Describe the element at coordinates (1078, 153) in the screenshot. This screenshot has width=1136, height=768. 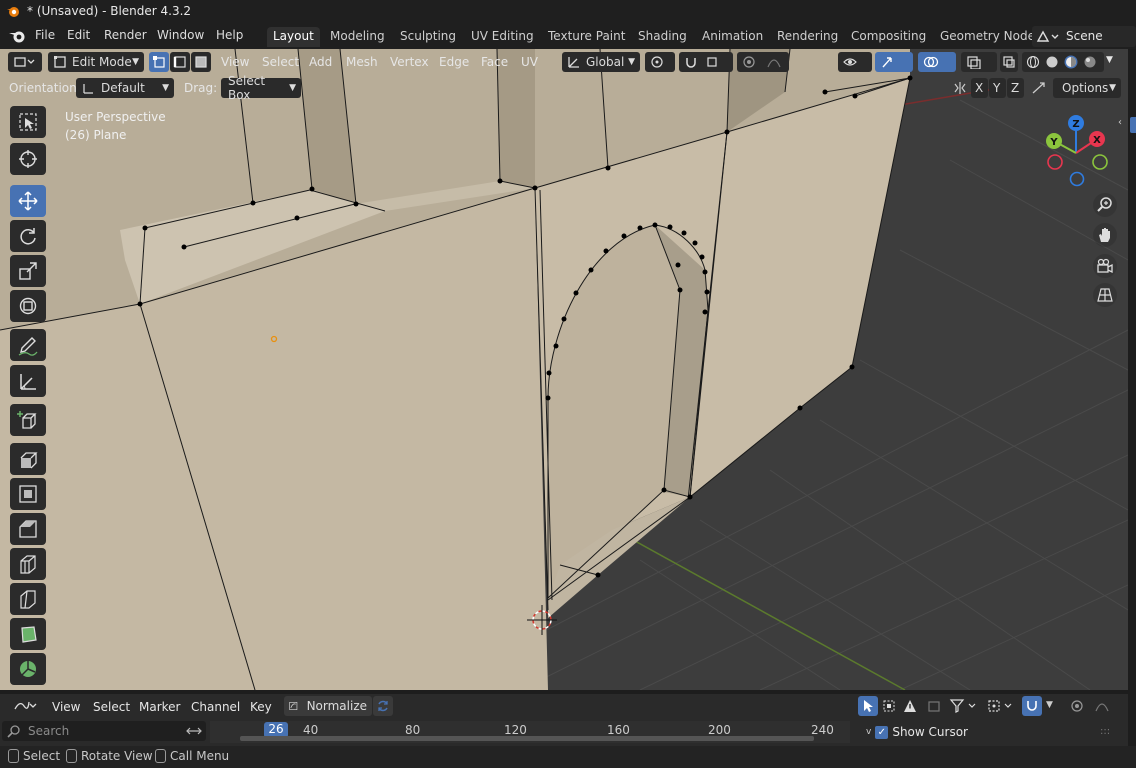
I see `navigation-gizmo: Z X Y` at that location.